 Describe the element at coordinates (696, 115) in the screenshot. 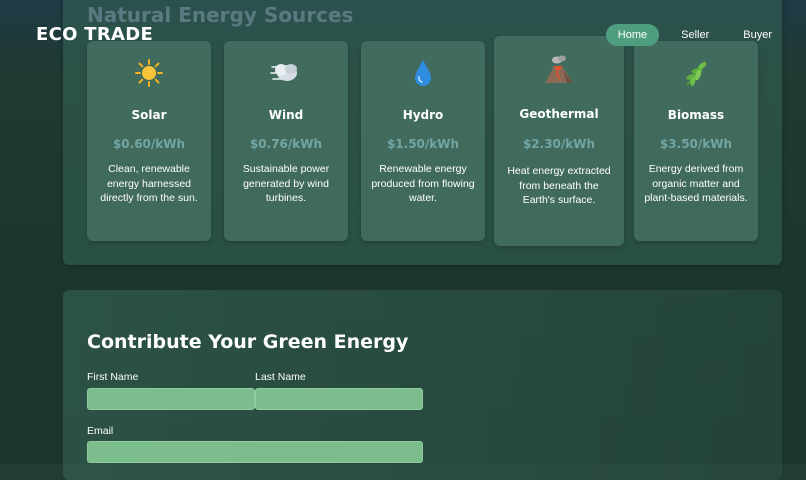

I see `card-name: Biomass` at that location.